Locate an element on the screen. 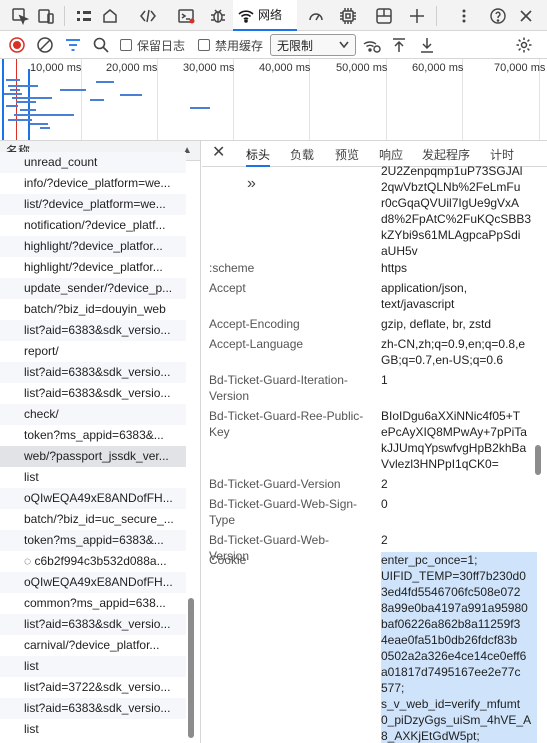 Image resolution: width=547 pixels, height=743 pixels. header-value-line: 4eae0fa51b0db26fdcf83b is located at coordinates (459, 640).